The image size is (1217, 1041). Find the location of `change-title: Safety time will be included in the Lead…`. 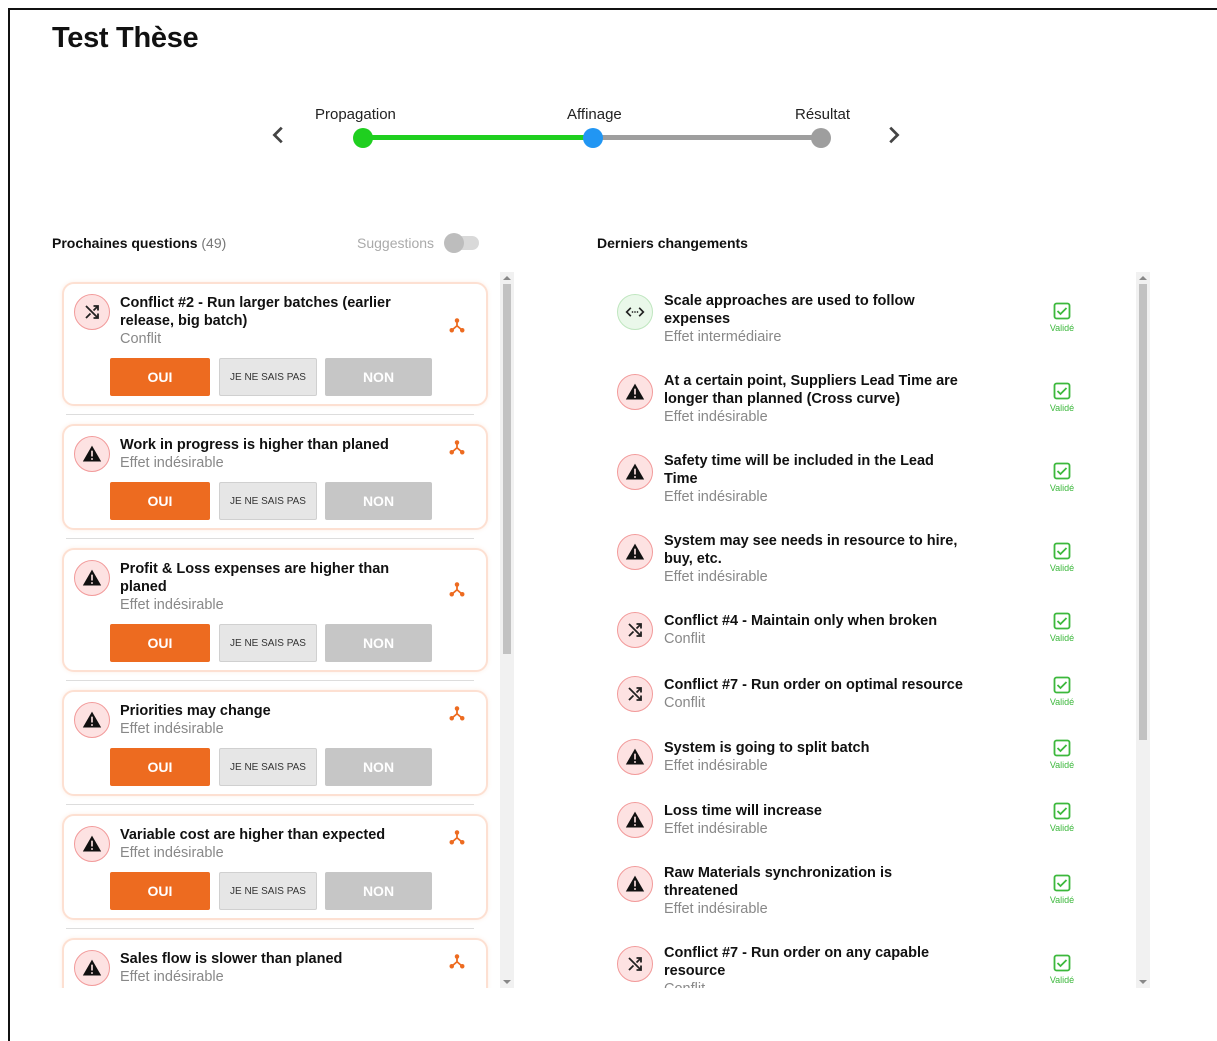

change-title: Safety time will be included in the Lead… is located at coordinates (799, 470).